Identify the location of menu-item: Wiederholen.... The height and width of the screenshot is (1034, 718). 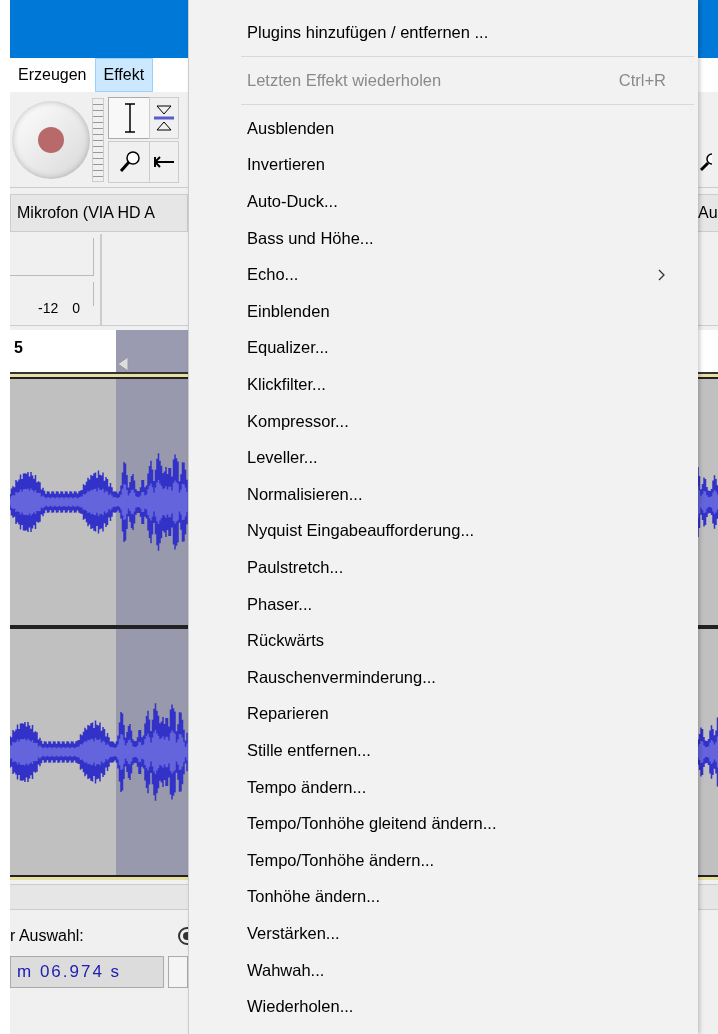
(443, 1006).